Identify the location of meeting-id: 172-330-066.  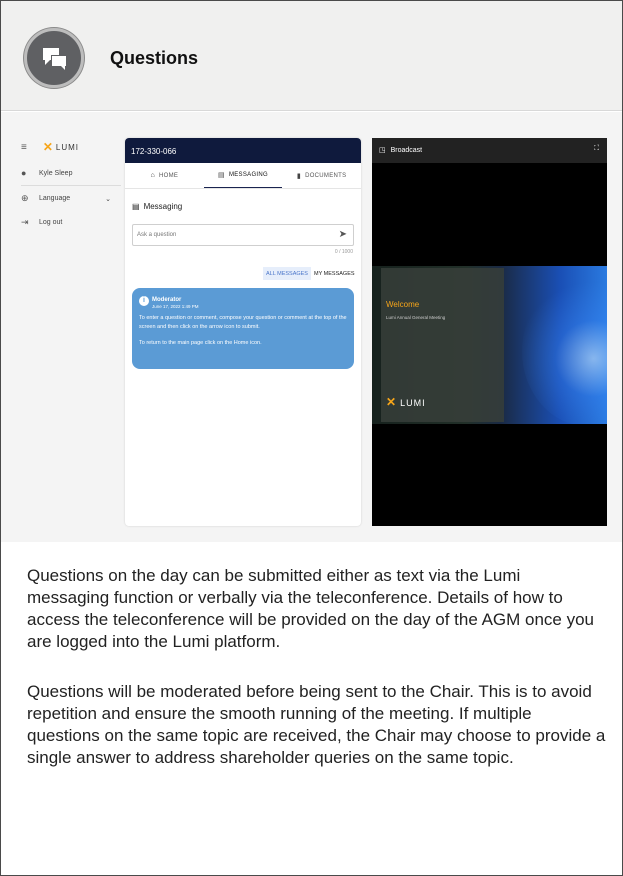
(243, 150).